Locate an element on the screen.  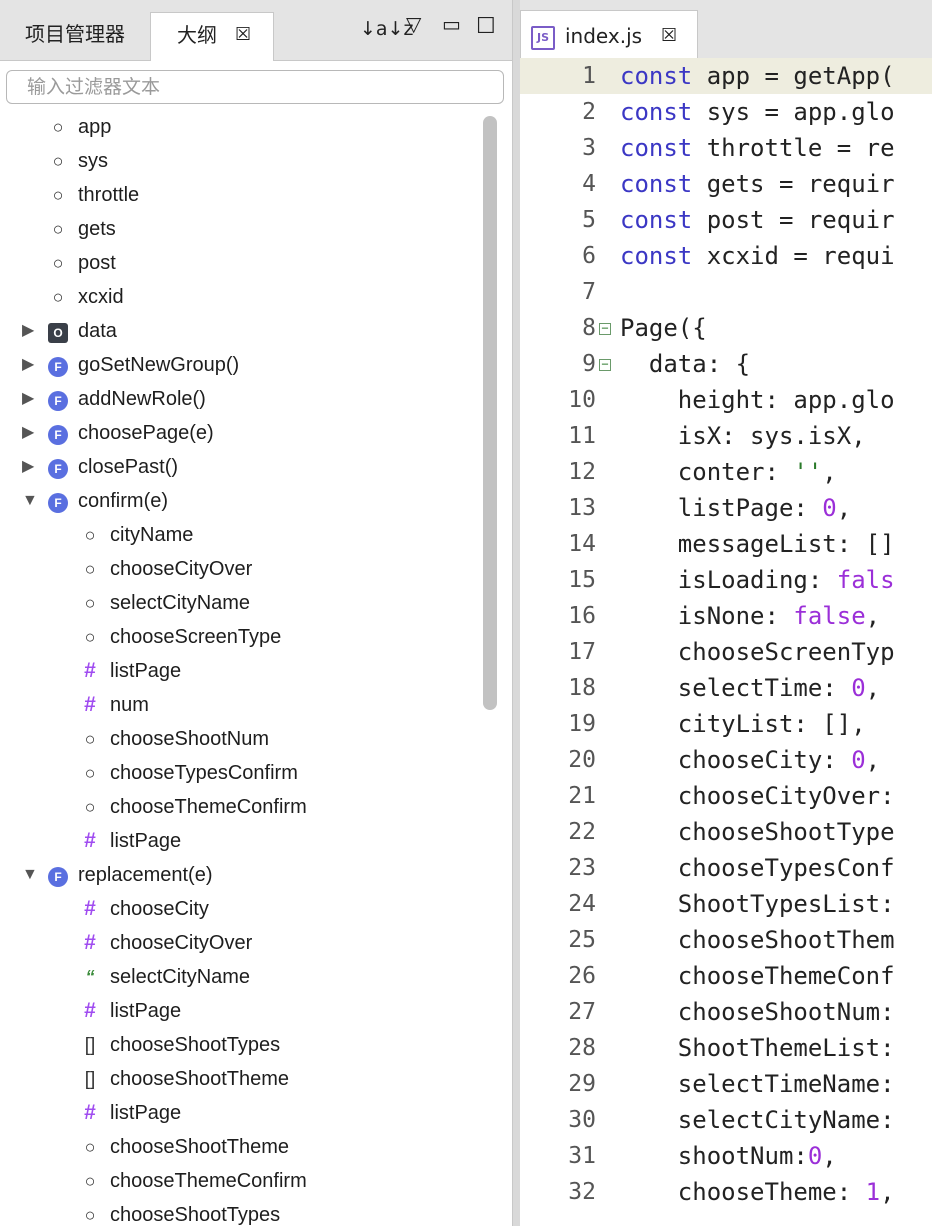
code-line: 23 chooseTypesConf is located at coordinates (726, 868).